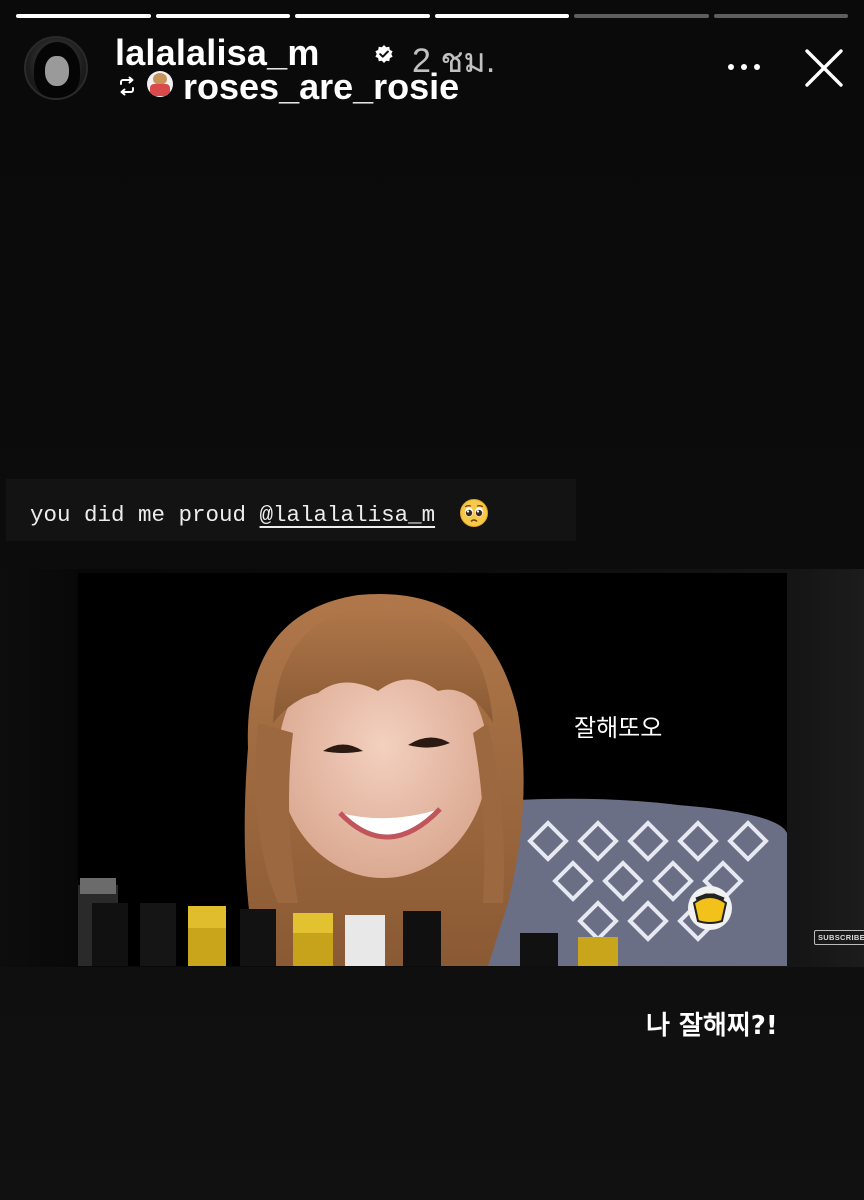  I want to click on pleading-face-emoji, so click(473, 513).